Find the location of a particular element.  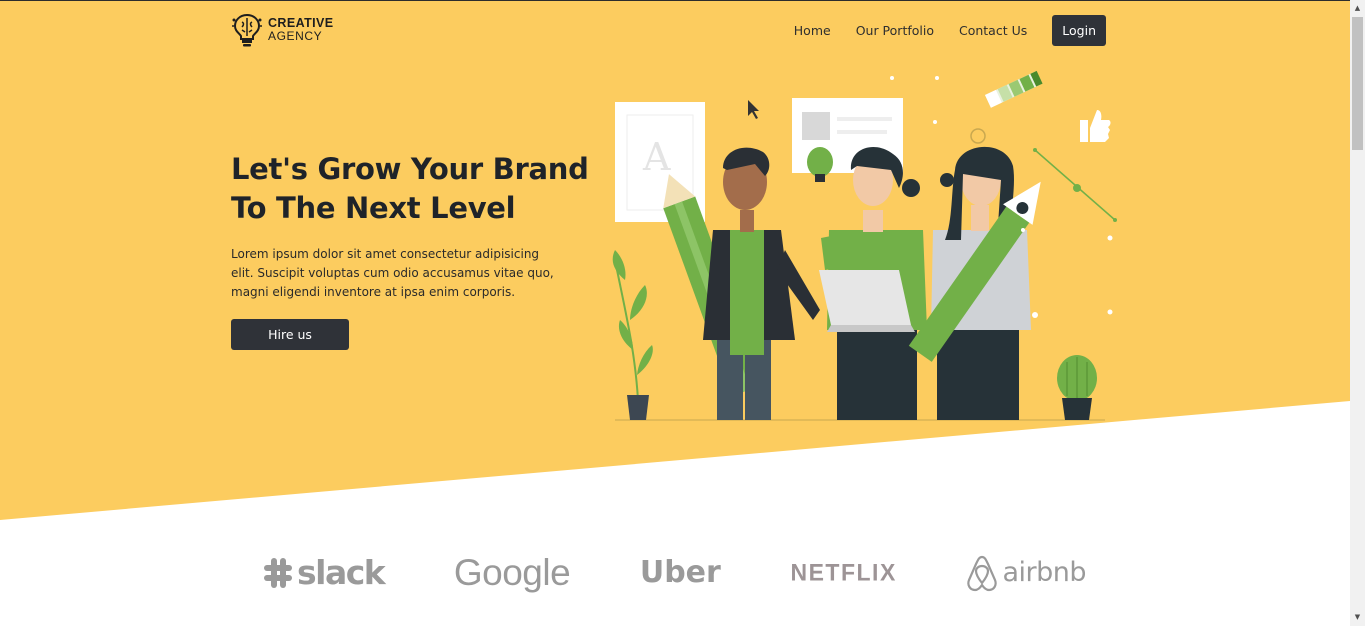

hire-us-button: Hire us is located at coordinates (290, 334).